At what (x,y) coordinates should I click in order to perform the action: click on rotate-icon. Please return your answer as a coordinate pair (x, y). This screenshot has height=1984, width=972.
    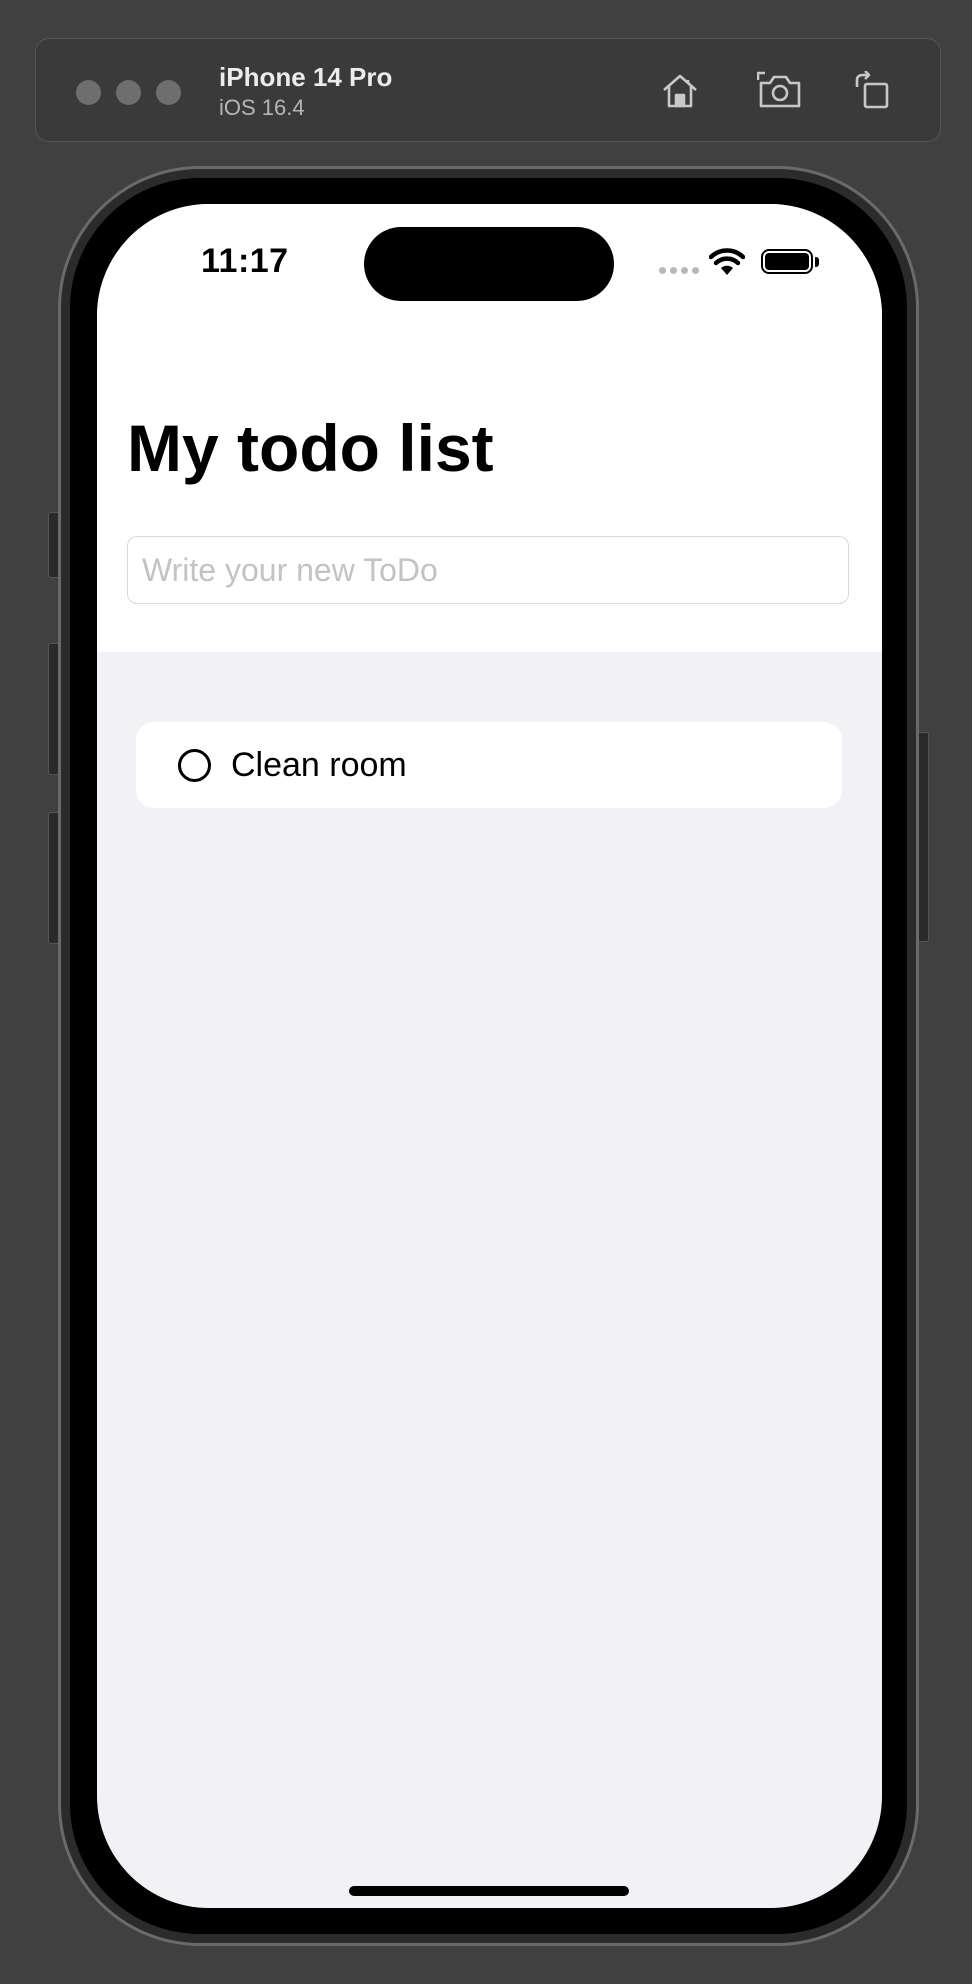
    Looking at the image, I should click on (872, 90).